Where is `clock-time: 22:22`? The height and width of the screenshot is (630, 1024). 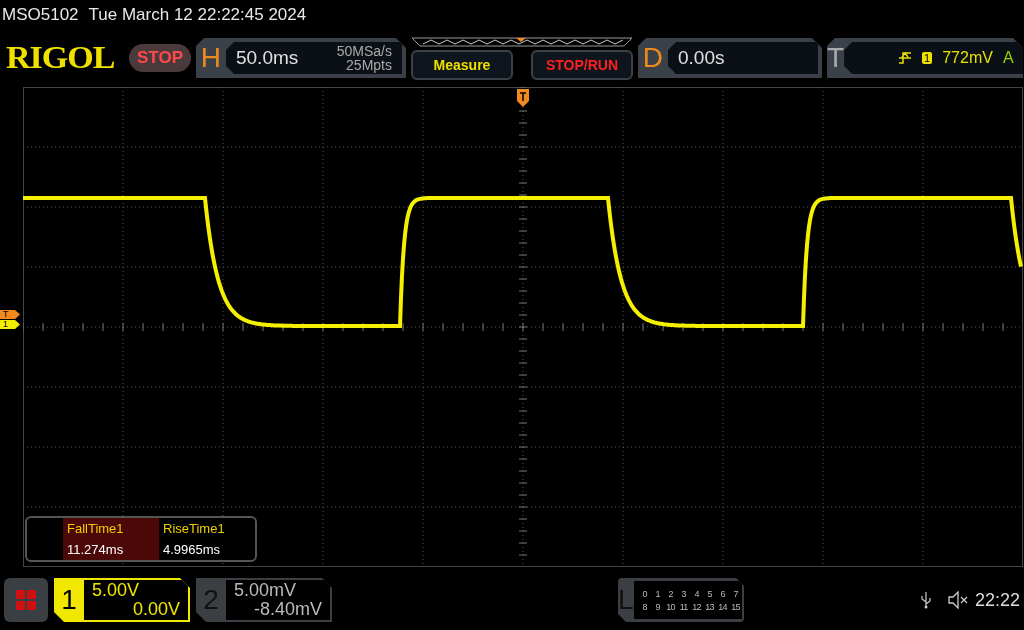 clock-time: 22:22 is located at coordinates (997, 600).